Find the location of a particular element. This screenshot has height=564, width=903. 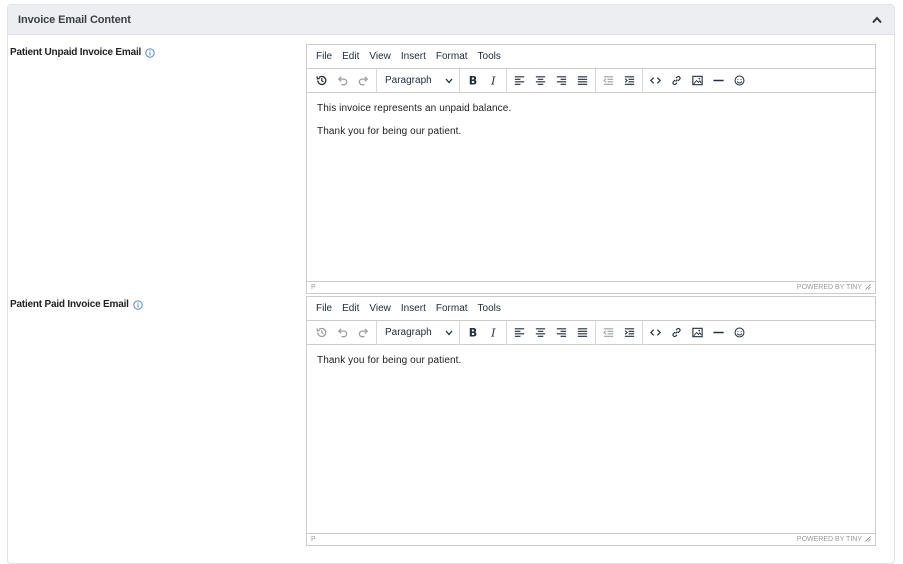

chevron-up-icon is located at coordinates (877, 20).